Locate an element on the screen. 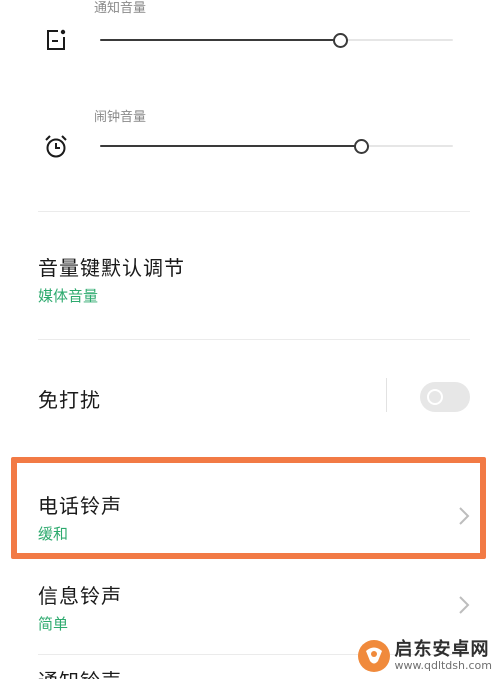 Image resolution: width=500 pixels, height=679 pixels. alarm-volume-slider is located at coordinates (276, 146).